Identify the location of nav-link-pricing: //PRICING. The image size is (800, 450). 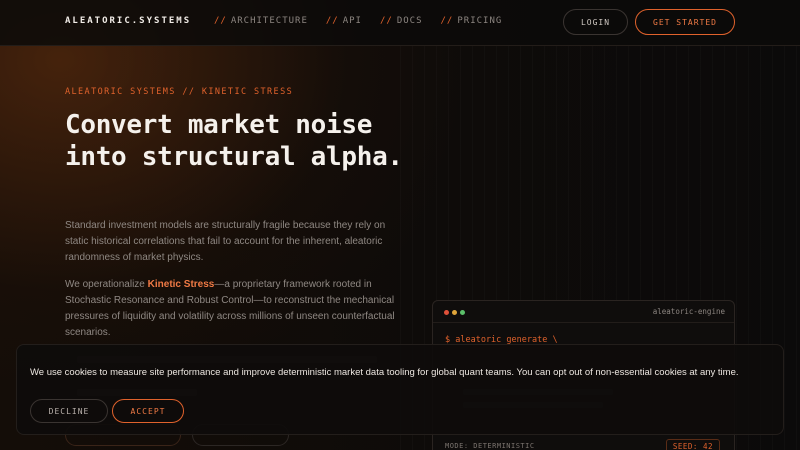
(472, 21).